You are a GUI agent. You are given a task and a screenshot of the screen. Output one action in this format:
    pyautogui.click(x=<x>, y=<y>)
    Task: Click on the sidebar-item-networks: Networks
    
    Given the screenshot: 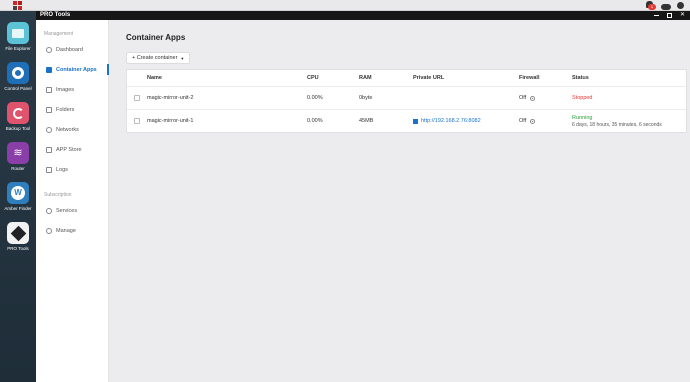 What is the action you would take?
    pyautogui.click(x=72, y=129)
    